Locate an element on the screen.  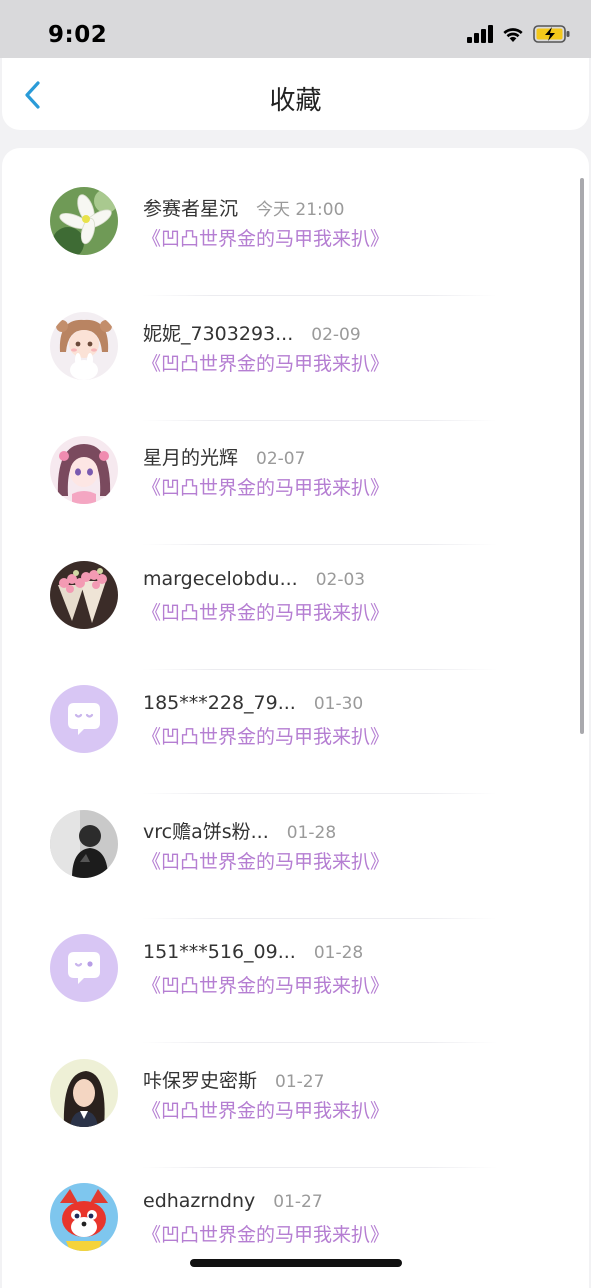
item-header: 星月的光辉 02-07 is located at coordinates (224, 456).